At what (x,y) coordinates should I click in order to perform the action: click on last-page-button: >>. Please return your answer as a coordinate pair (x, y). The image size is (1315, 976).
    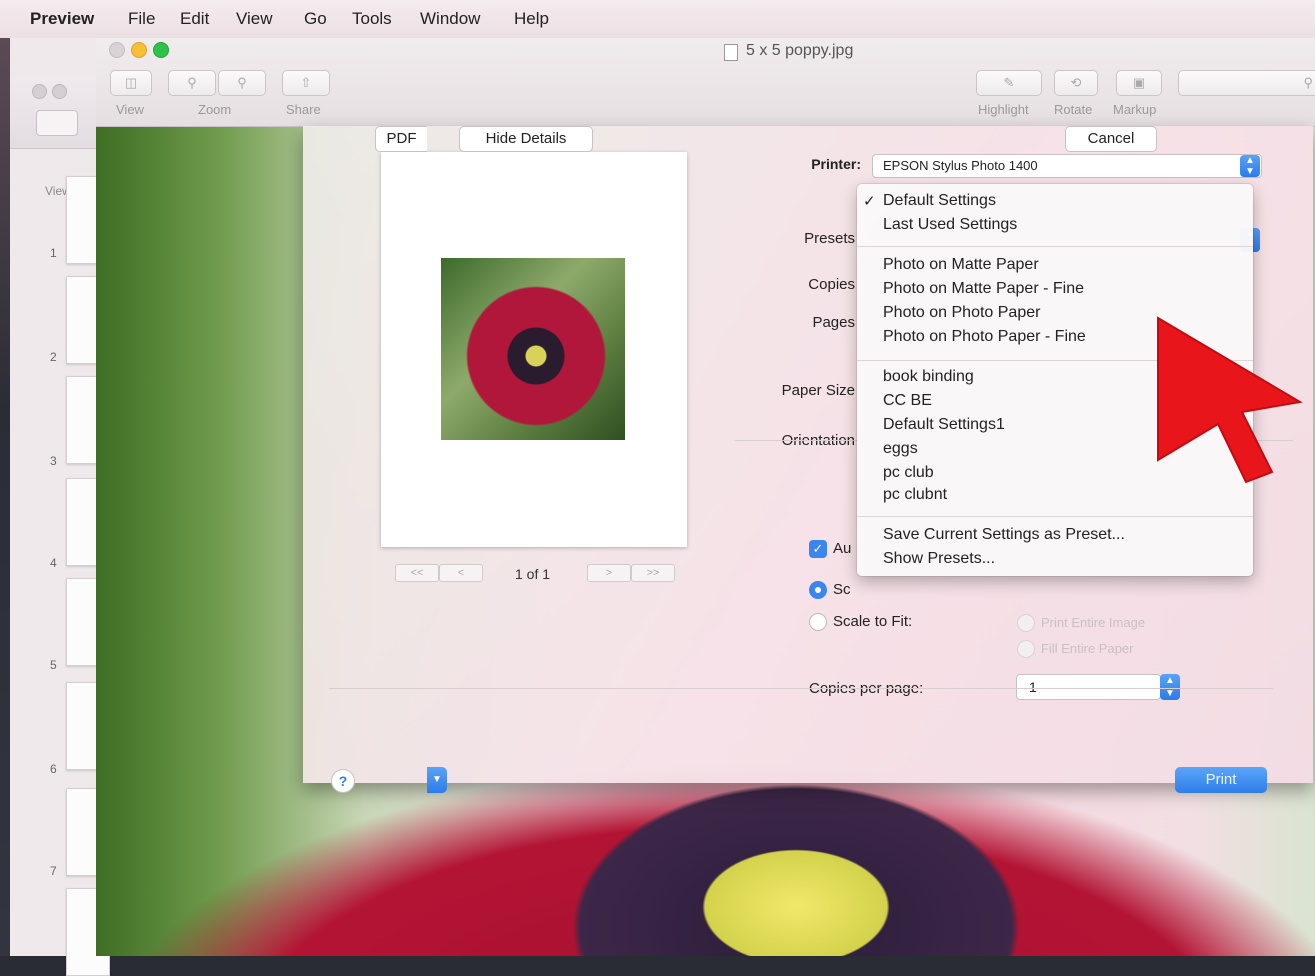
    Looking at the image, I should click on (653, 573).